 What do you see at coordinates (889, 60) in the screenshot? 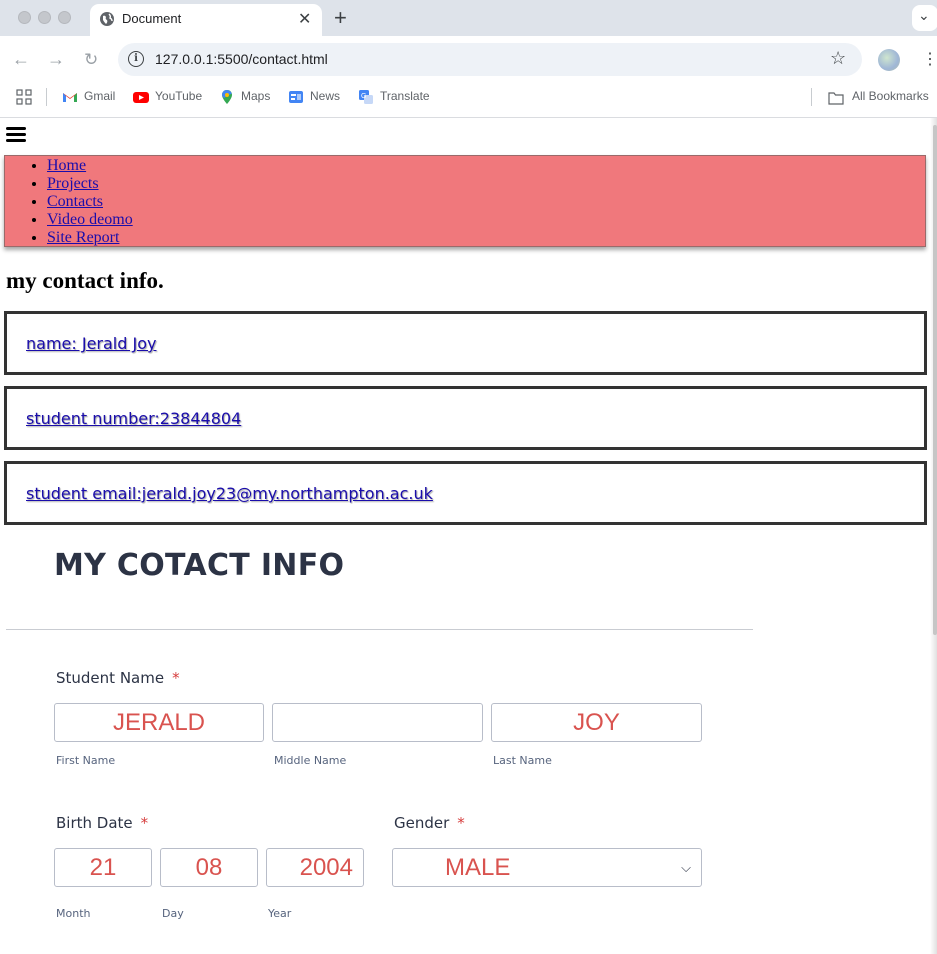
I see `profile-avatar` at bounding box center [889, 60].